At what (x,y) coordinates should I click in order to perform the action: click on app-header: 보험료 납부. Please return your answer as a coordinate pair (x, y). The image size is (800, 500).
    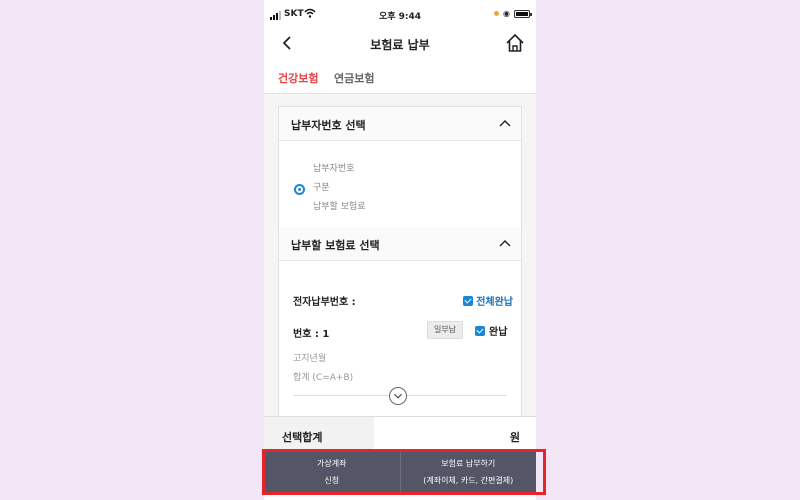
    Looking at the image, I should click on (400, 44).